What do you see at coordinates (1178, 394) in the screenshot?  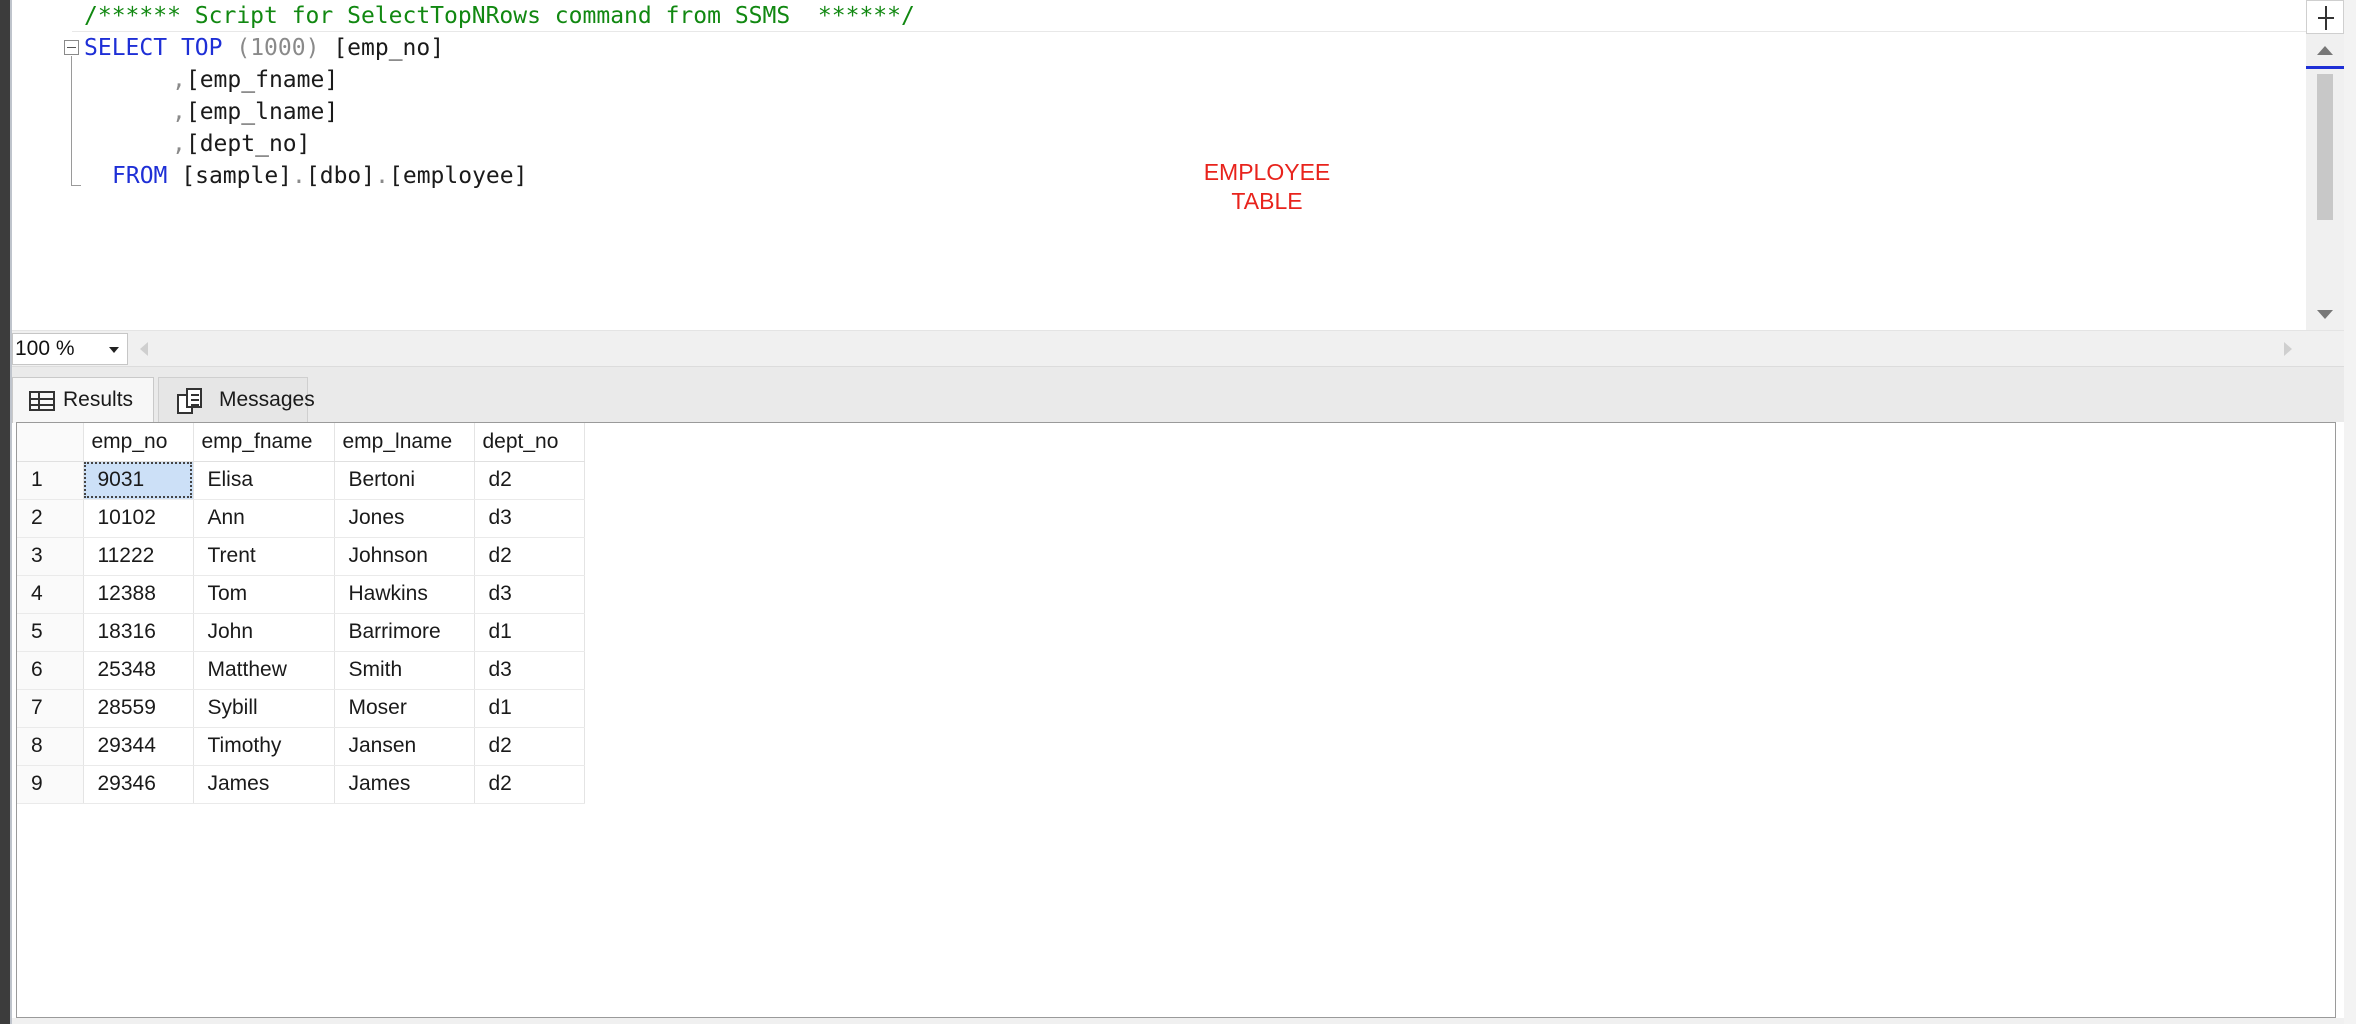 I see `results-tab-strip: Results Messages` at bounding box center [1178, 394].